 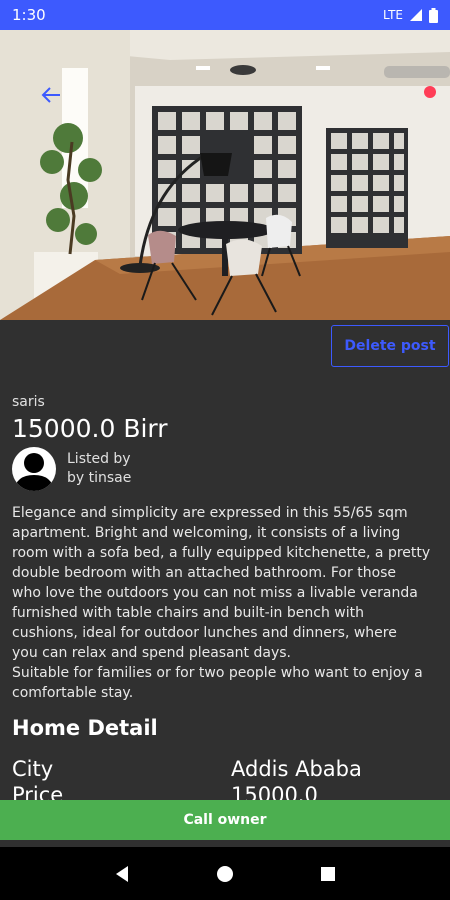 I want to click on detail-value: Addis Ababa, so click(x=296, y=769).